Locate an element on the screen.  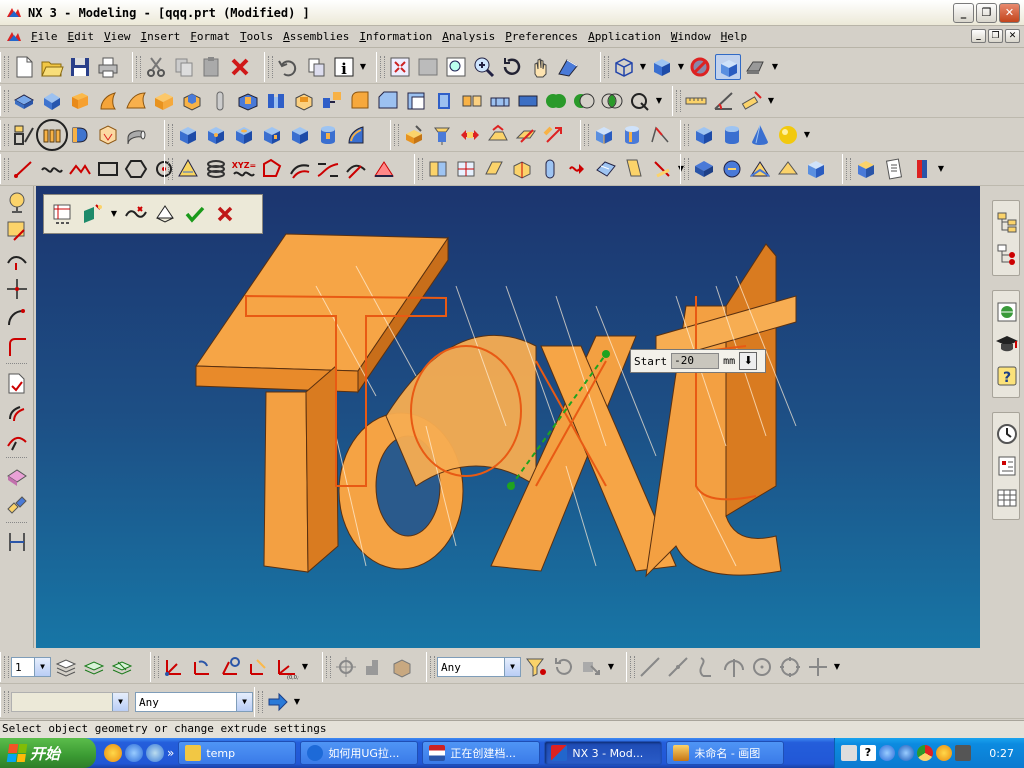
doc-minimize-button: _ is located at coordinates (978, 36).